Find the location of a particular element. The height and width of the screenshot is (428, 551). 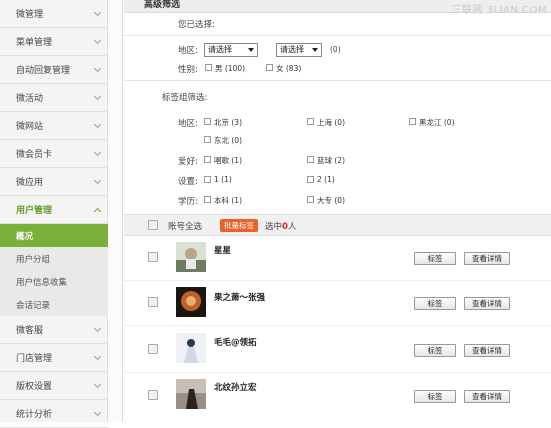

region-select-city: 请选择 is located at coordinates (299, 50).